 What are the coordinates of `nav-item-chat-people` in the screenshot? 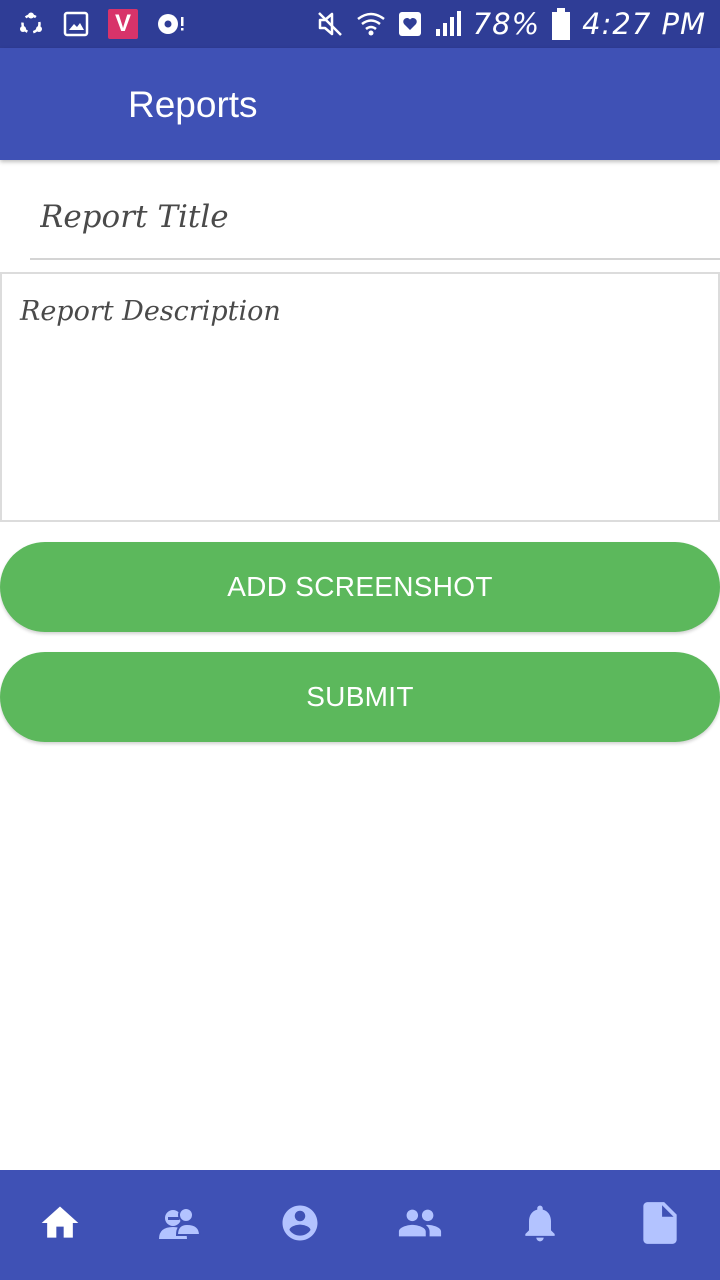 It's located at (180, 1225).